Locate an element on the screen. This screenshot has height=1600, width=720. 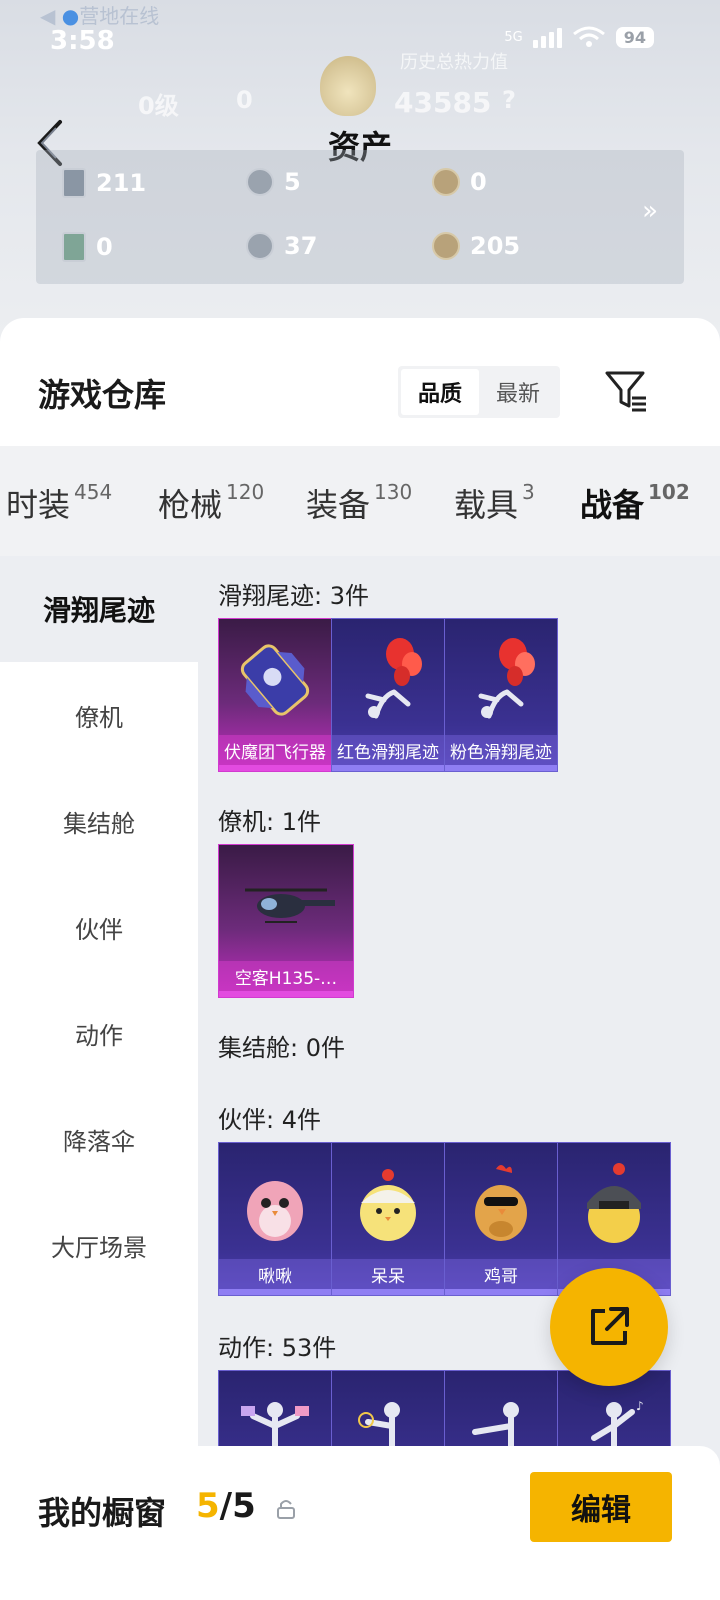
external-link-icon is located at coordinates (610, 1326).